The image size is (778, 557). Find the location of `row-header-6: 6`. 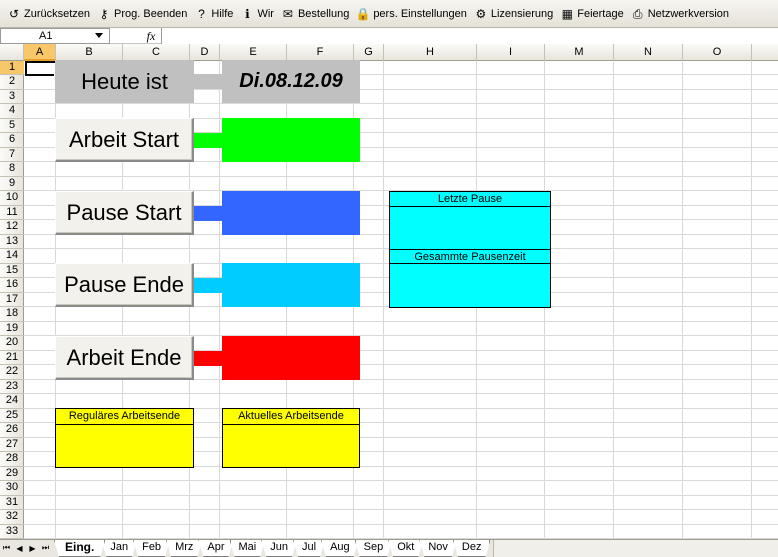

row-header-6: 6 is located at coordinates (12, 140).